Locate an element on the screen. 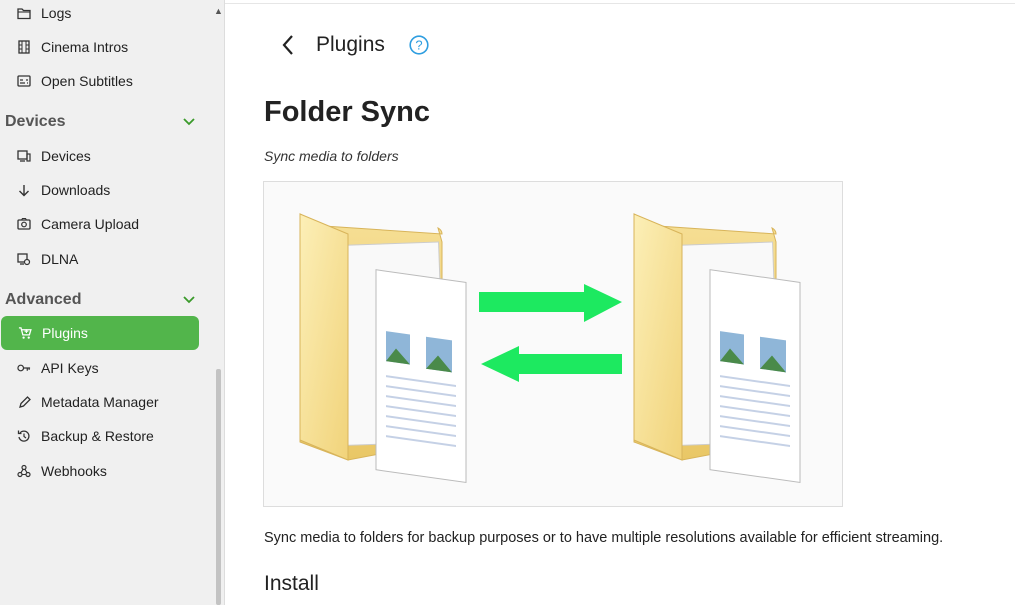 This screenshot has height=605, width=1015. sidebar-item-label: API Keys is located at coordinates (70, 368).